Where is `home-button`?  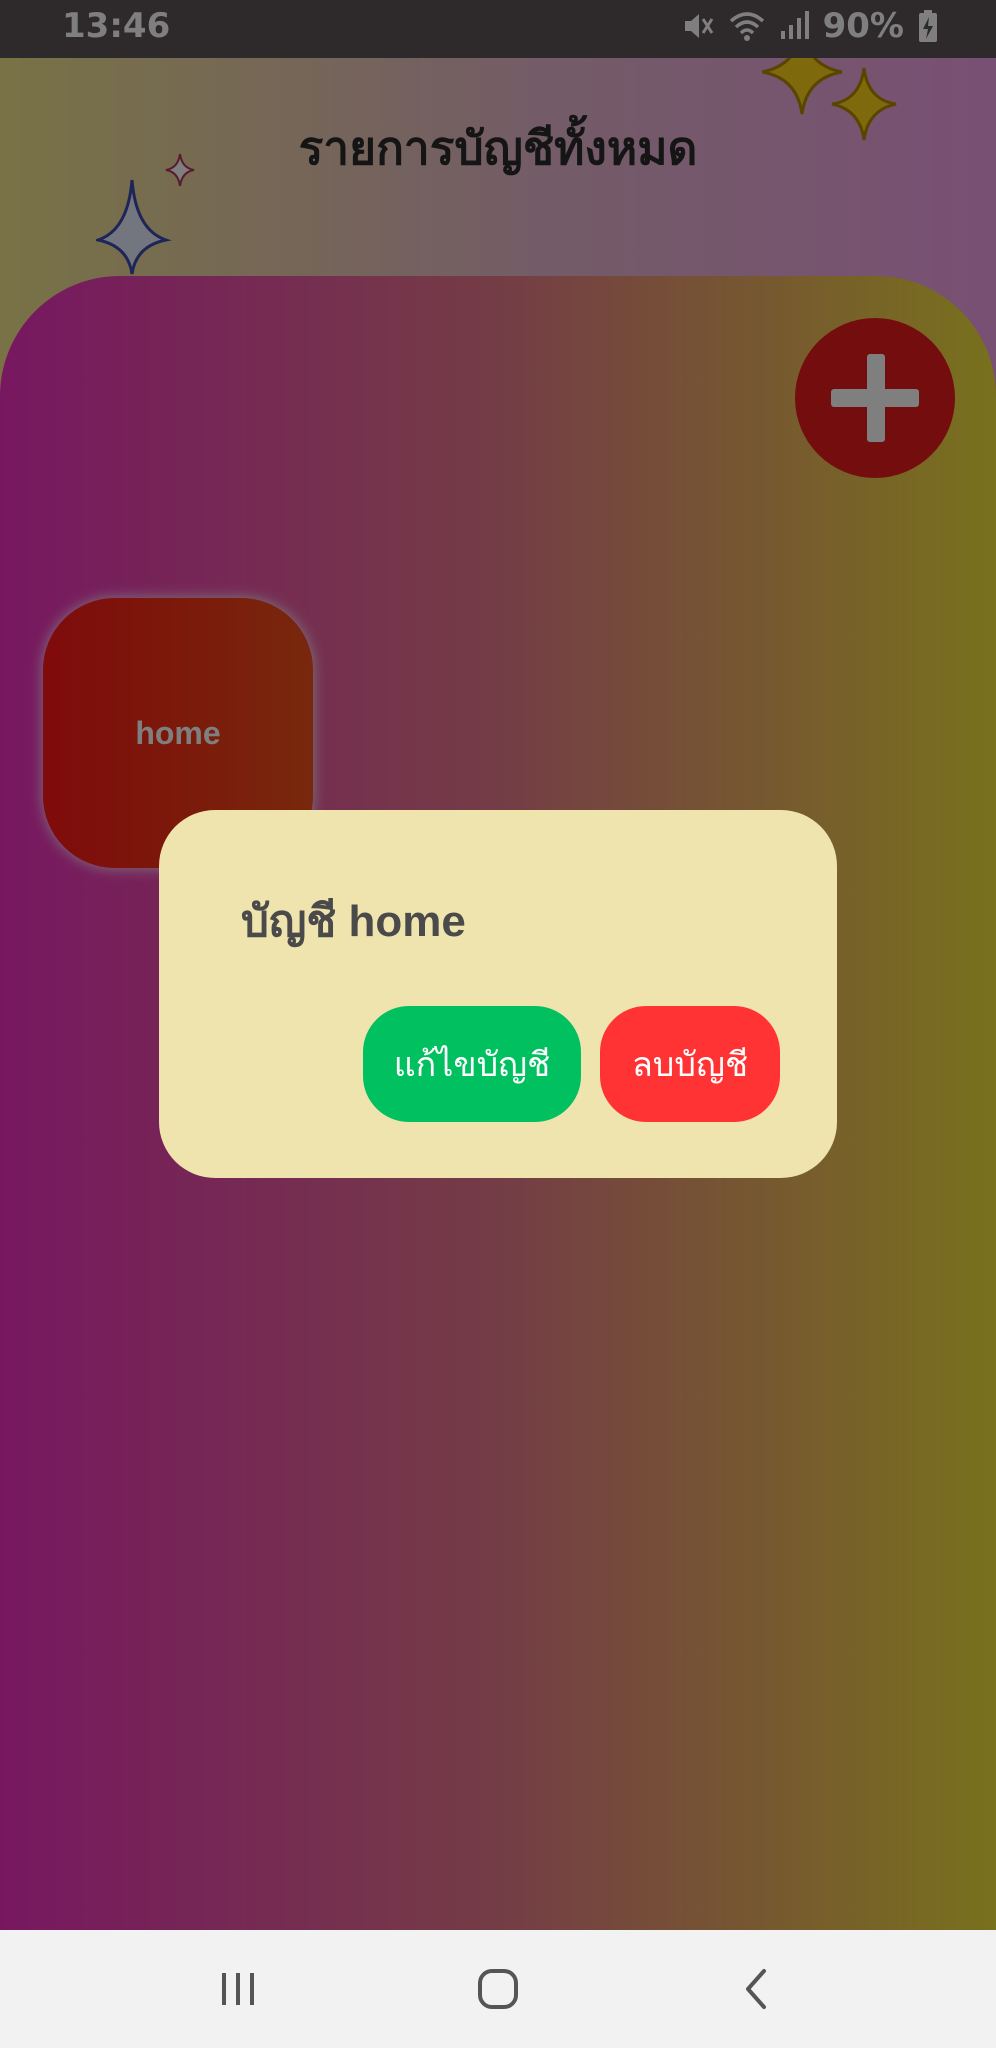
home-button is located at coordinates (498, 1989).